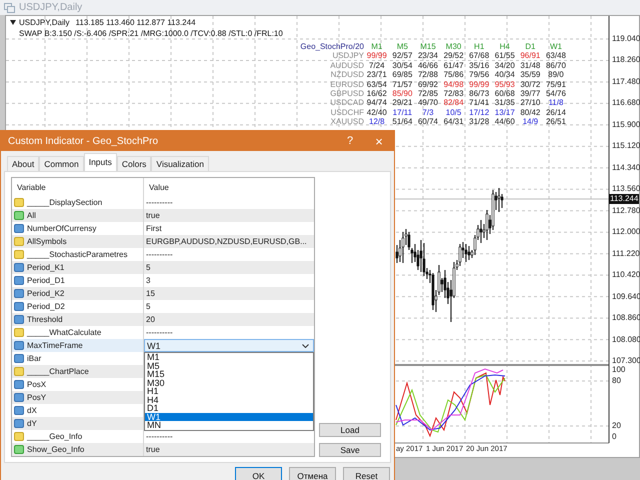  I want to click on chart-symbol: USDJPY,Daily, so click(44, 22).